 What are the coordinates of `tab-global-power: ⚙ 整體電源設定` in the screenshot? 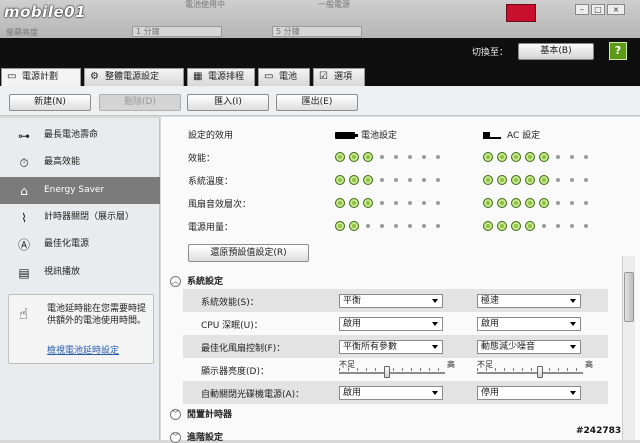 It's located at (134, 77).